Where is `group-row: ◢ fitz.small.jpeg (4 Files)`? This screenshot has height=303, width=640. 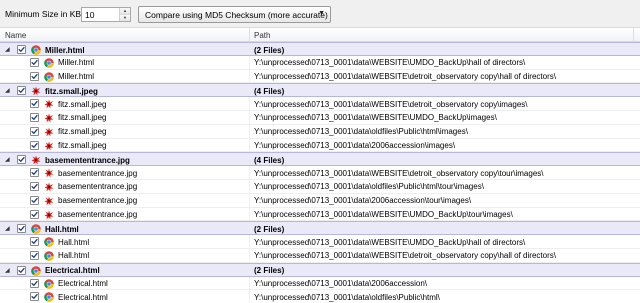
group-row: ◢ fitz.small.jpeg (4 Files) is located at coordinates (320, 90).